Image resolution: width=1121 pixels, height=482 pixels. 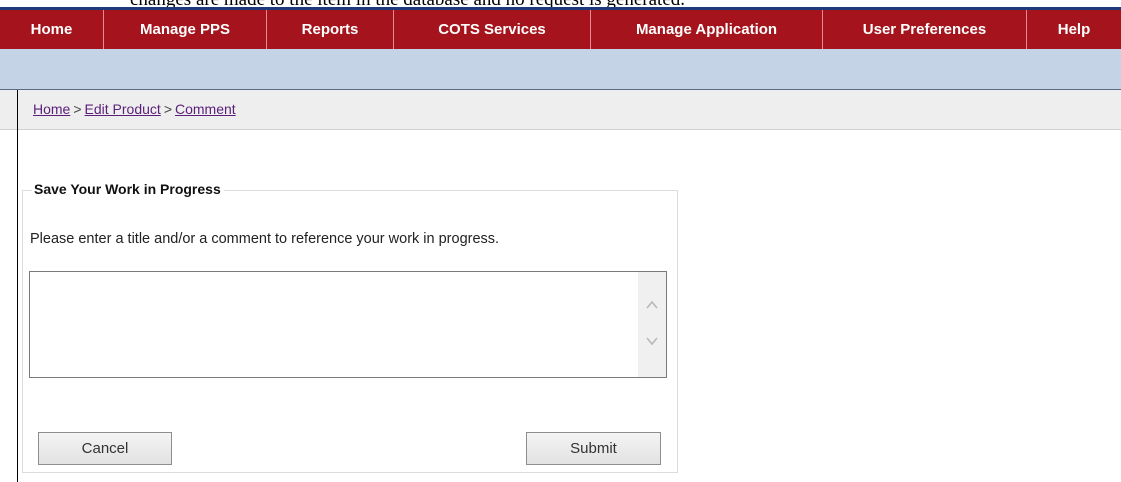 I want to click on breadcrumb-link-comment: Comment, so click(x=205, y=109).